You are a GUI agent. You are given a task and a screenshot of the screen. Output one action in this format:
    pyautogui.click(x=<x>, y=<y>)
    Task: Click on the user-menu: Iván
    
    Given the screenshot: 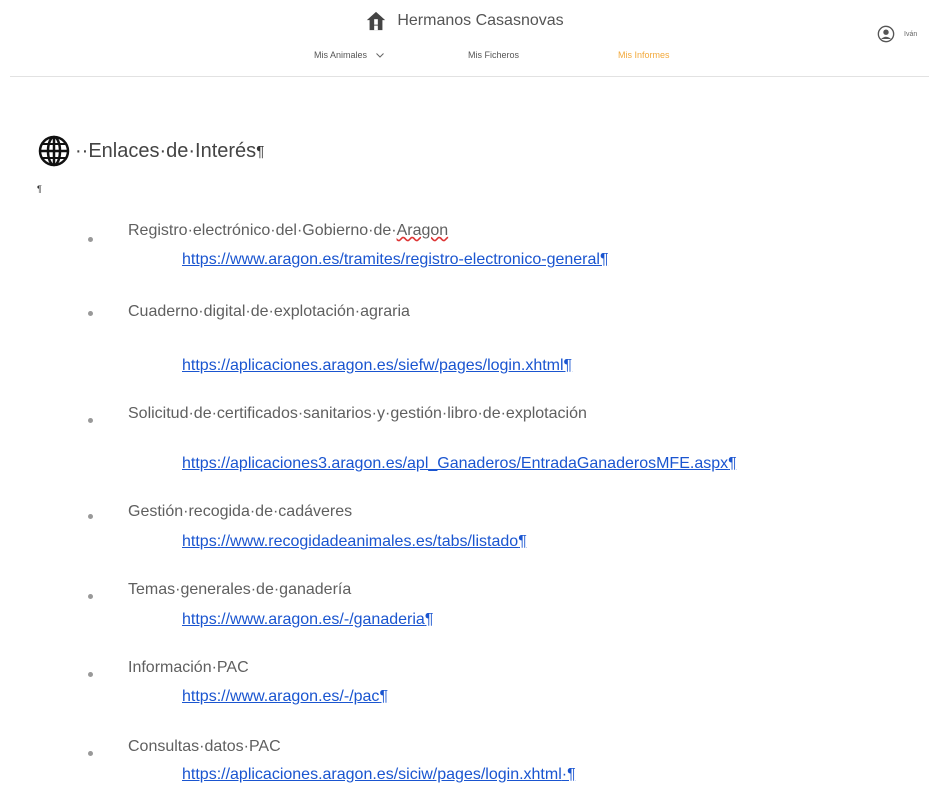 What is the action you would take?
    pyautogui.click(x=897, y=34)
    